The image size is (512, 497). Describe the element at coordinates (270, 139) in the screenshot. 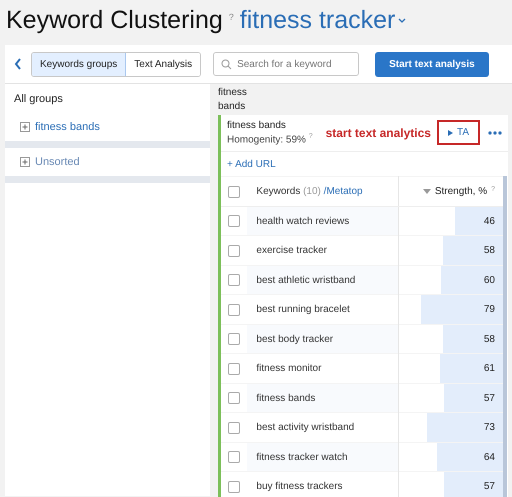

I see `homogeneity-text: Homogenity: 59% $^{?}$` at that location.